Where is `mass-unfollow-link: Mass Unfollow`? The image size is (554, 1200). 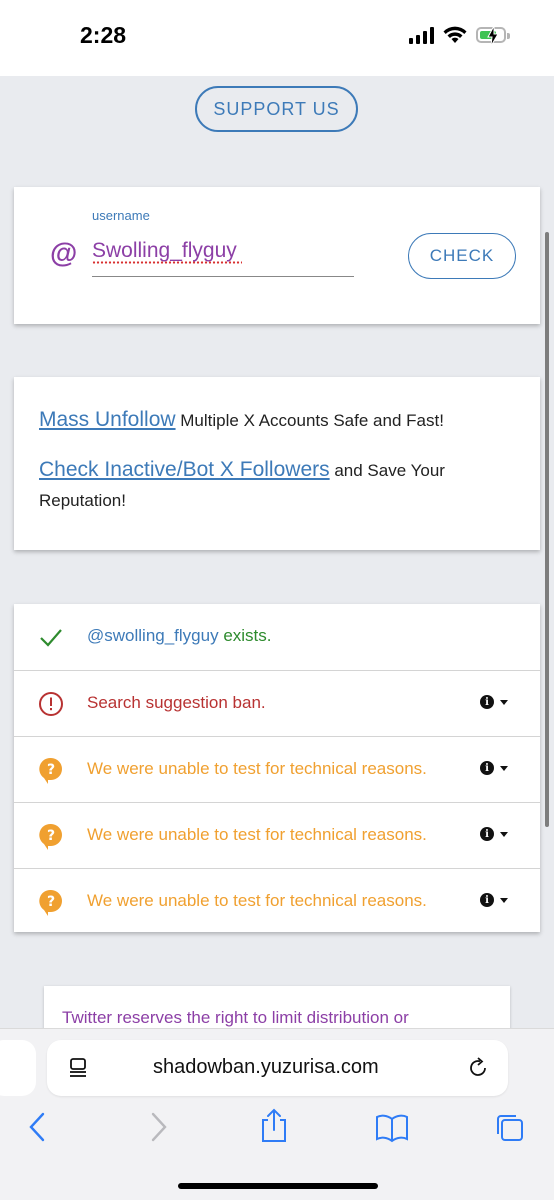 mass-unfollow-link: Mass Unfollow is located at coordinates (107, 419).